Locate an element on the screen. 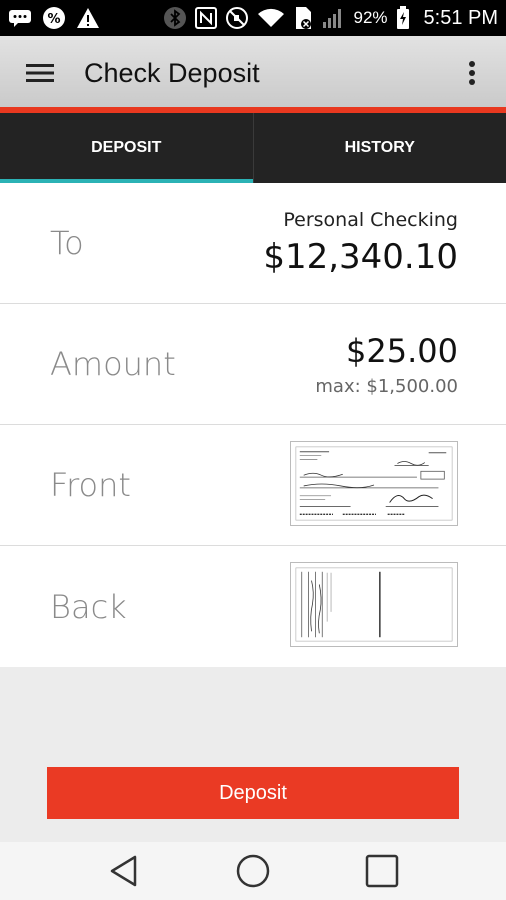 This screenshot has height=900, width=506. more-vert-icon is located at coordinates (472, 73).